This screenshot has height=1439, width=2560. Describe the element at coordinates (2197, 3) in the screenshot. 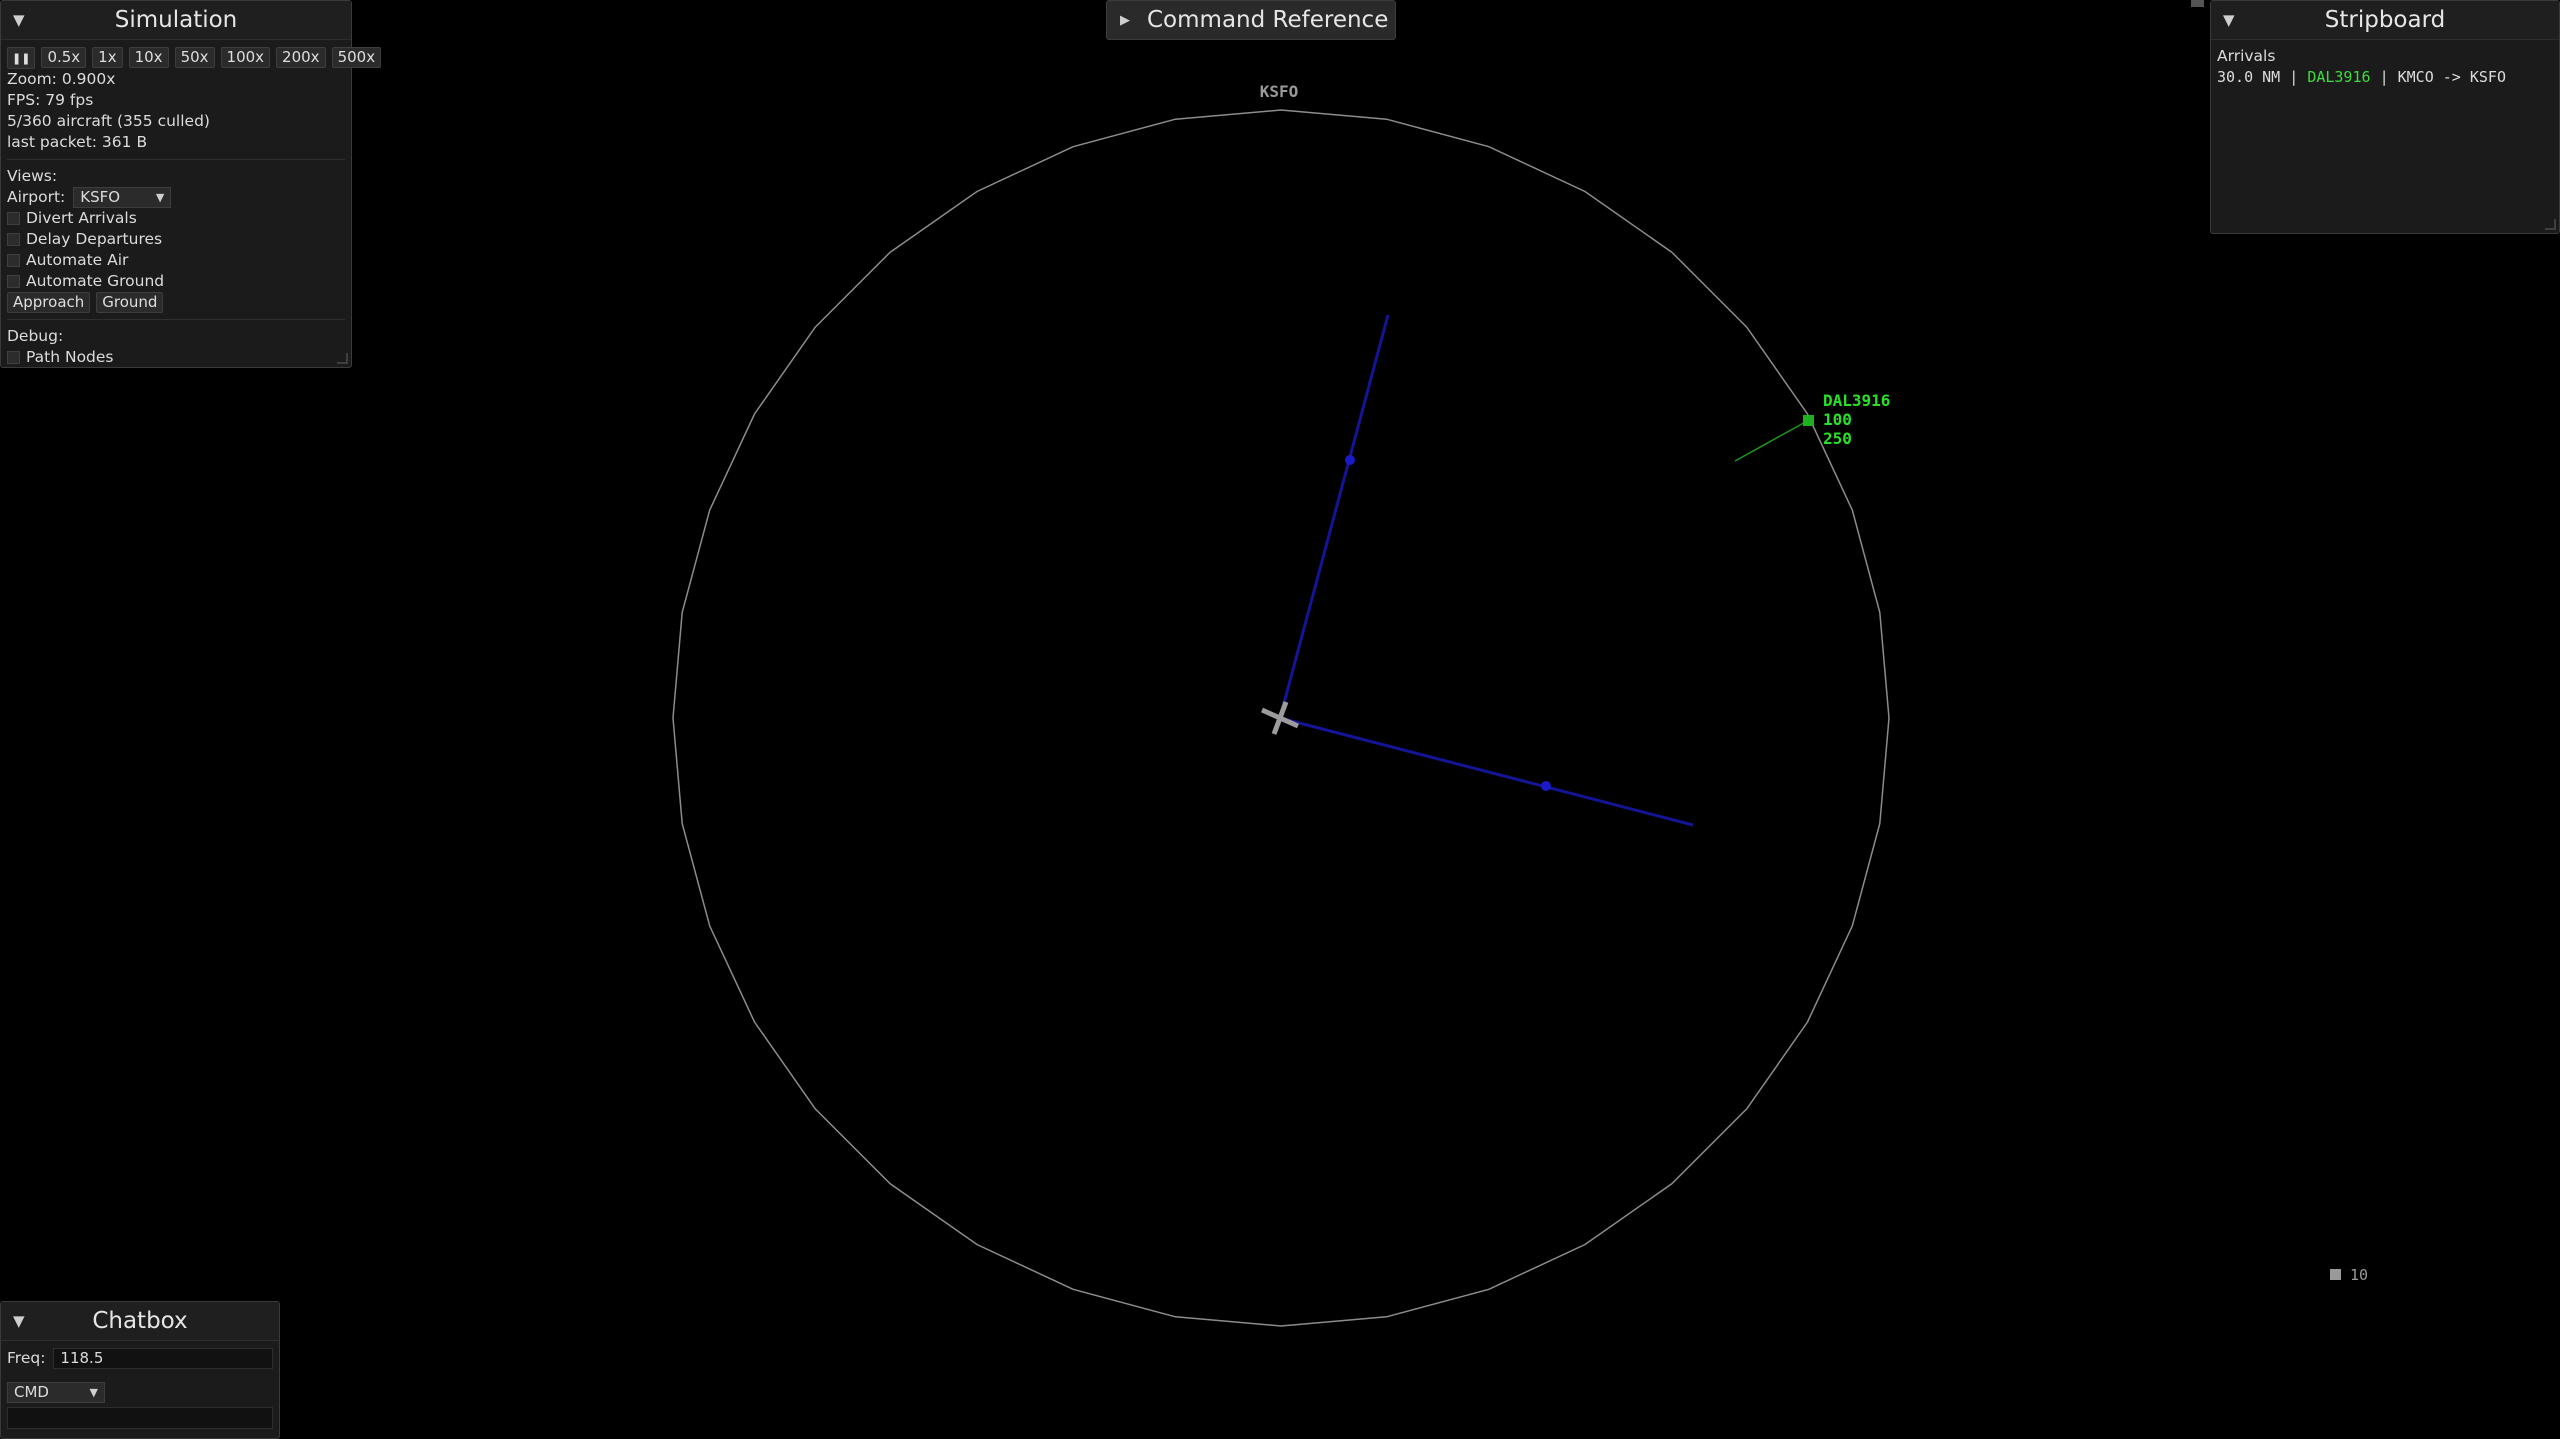

I see `window-grip` at that location.